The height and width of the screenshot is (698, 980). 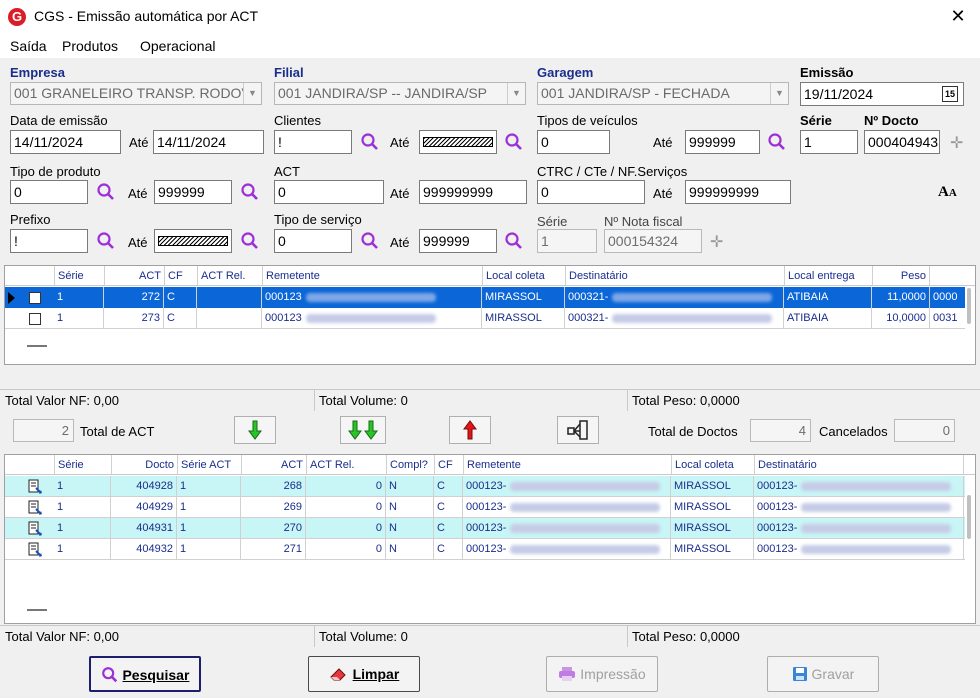 What do you see at coordinates (383, 93) in the screenshot?
I see `filial-value: 001 JANDIRA/SP -- JANDIRA/SP` at bounding box center [383, 93].